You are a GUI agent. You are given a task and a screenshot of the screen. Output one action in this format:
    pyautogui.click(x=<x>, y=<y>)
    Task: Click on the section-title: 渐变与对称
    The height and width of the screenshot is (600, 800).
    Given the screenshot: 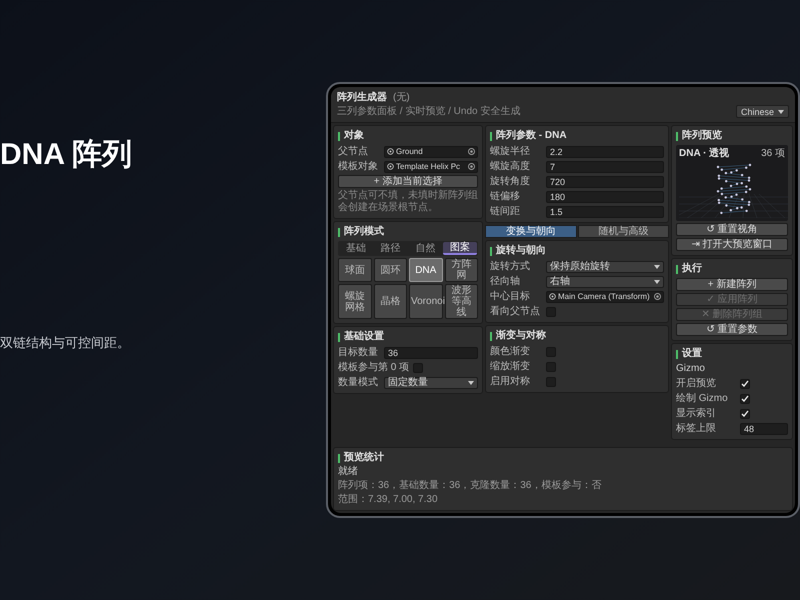 What is the action you would take?
    pyautogui.click(x=521, y=336)
    